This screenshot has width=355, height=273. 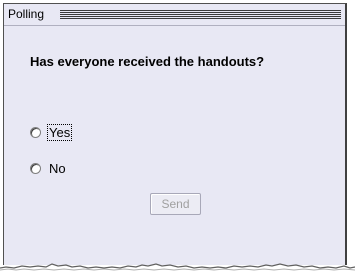 I want to click on option-no: No, so click(x=48, y=168).